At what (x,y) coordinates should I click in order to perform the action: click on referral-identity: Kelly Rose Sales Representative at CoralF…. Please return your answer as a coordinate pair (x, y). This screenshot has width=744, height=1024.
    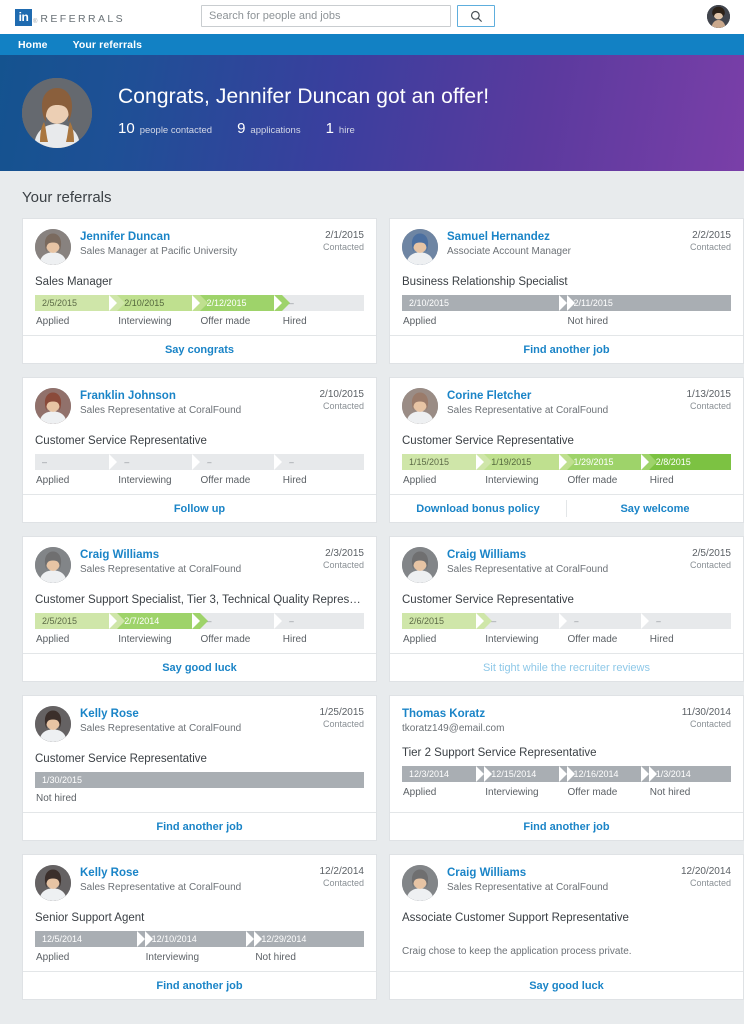
    Looking at the image, I should click on (200, 880).